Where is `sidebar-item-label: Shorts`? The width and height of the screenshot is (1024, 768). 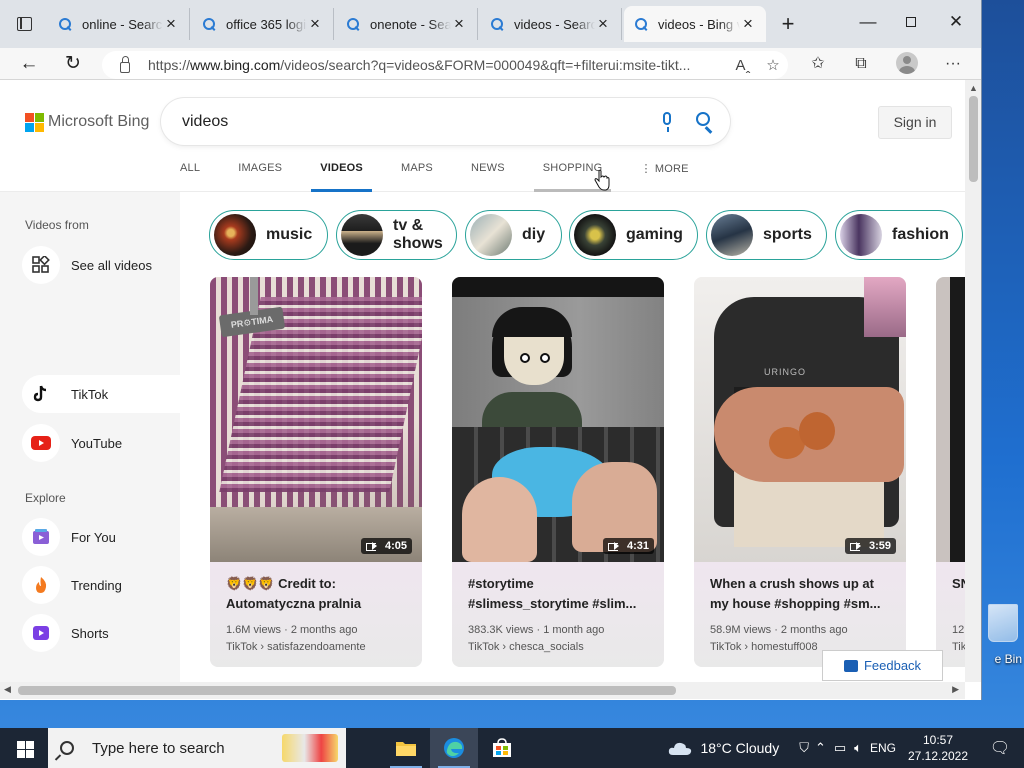 sidebar-item-label: Shorts is located at coordinates (90, 633).